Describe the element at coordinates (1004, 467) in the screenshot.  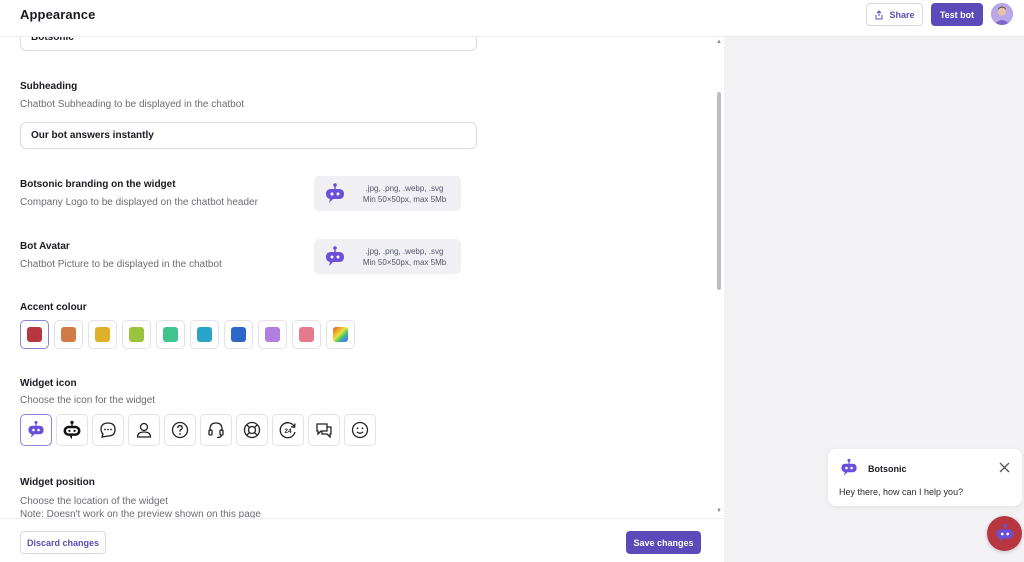
I see `close-icon` at that location.